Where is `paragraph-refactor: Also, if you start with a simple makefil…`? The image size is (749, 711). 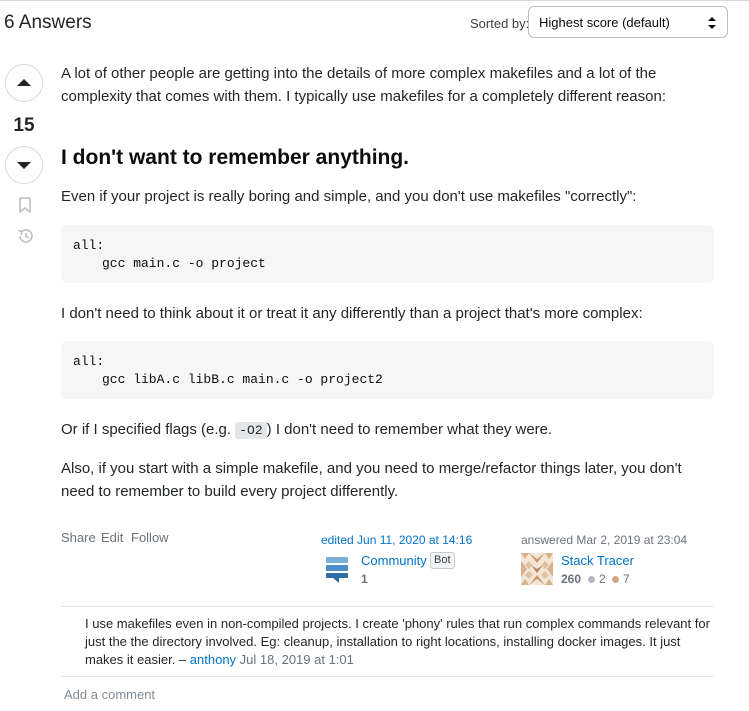 paragraph-refactor: Also, if you start with a simple makefil… is located at coordinates (371, 480).